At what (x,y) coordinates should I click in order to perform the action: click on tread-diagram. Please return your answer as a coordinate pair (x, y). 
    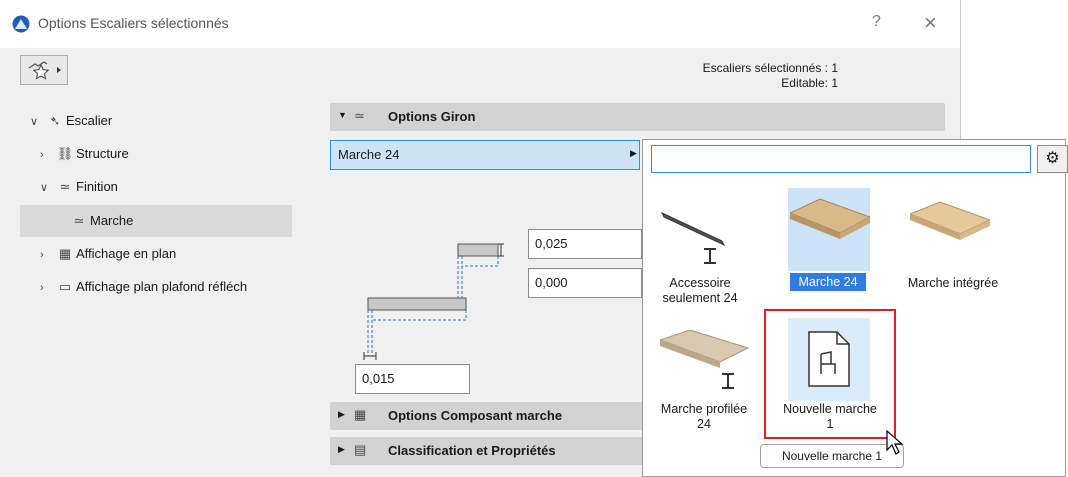
    Looking at the image, I should click on (433, 301).